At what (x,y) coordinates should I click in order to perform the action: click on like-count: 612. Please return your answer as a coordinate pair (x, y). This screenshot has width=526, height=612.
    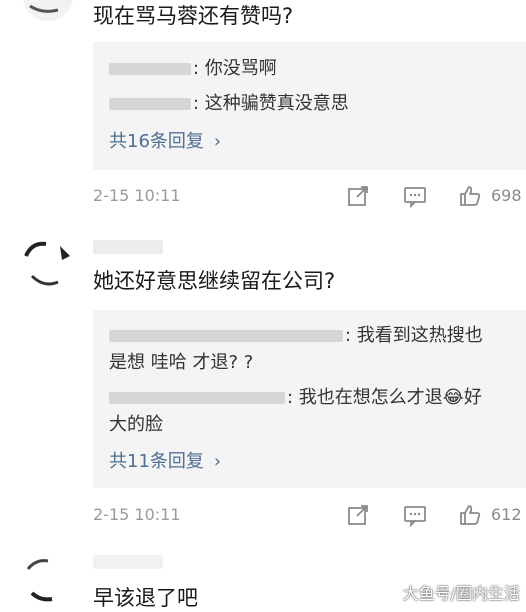
    Looking at the image, I should click on (506, 514).